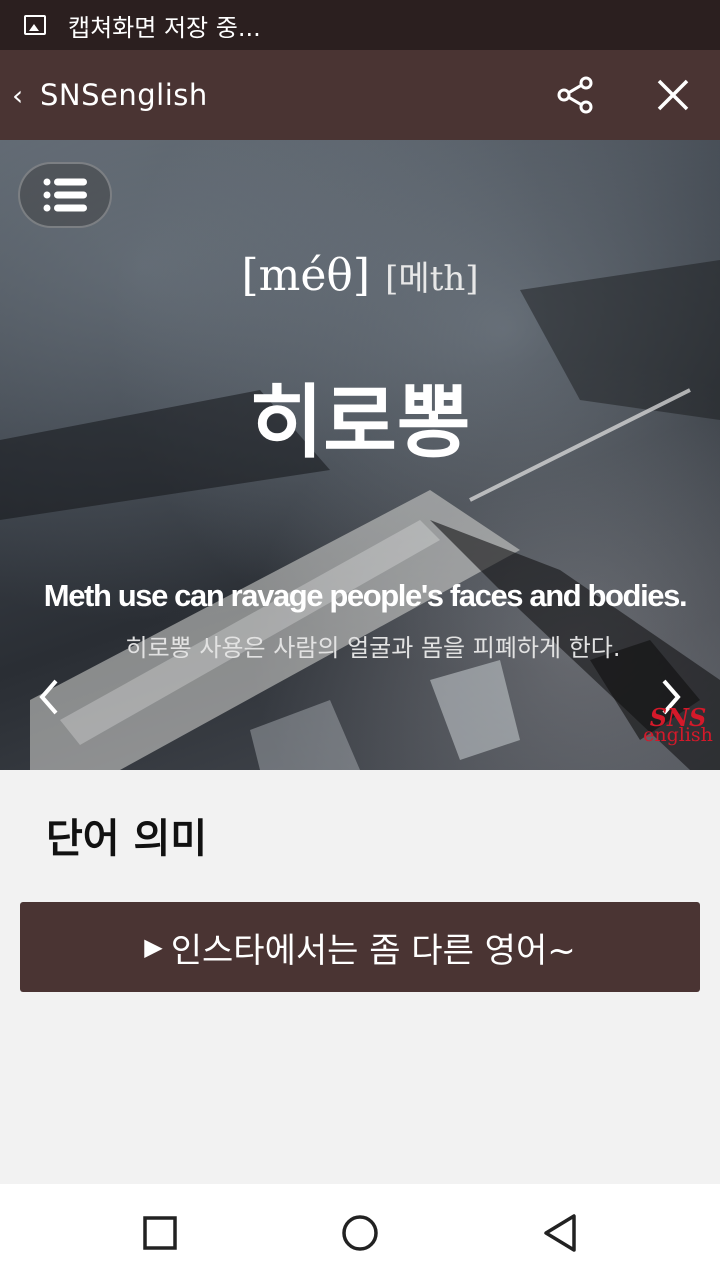  Describe the element at coordinates (124, 95) in the screenshot. I see `app-title: SNSenglish` at that location.